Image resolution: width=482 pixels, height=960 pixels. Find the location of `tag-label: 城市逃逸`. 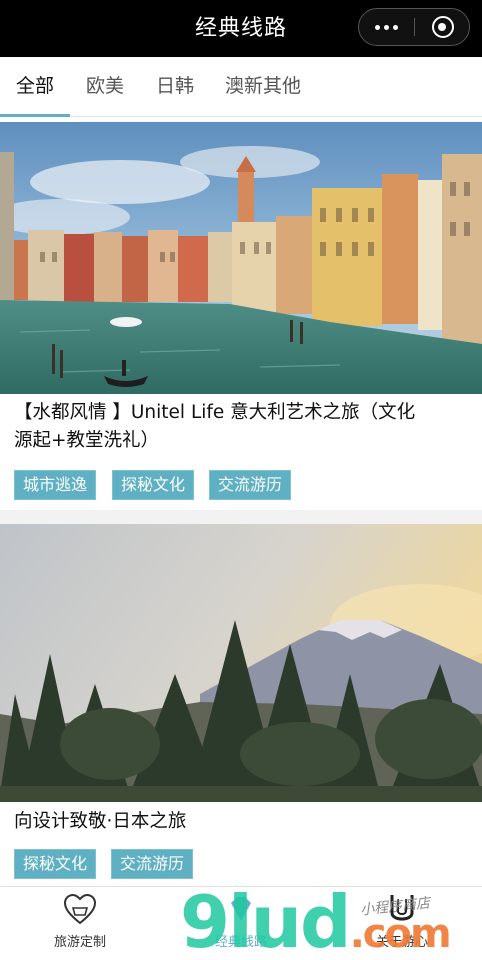

tag-label: 城市逃逸 is located at coordinates (55, 485).